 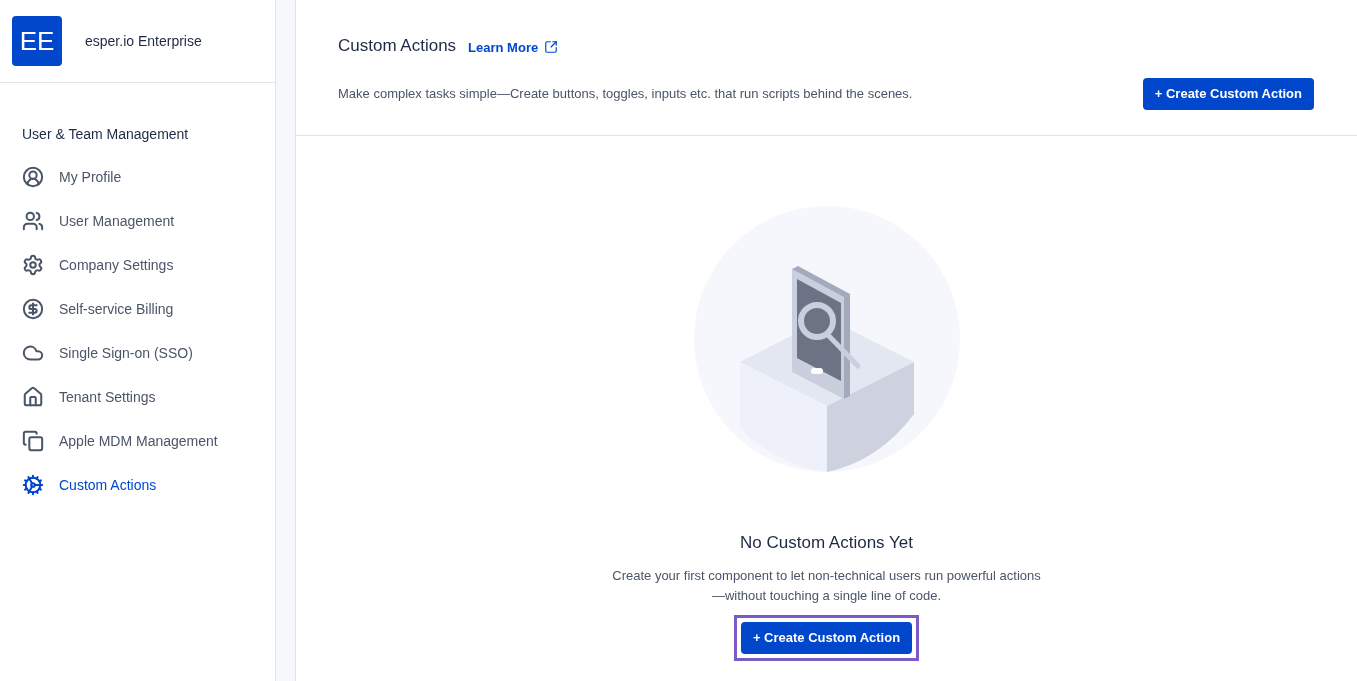 What do you see at coordinates (33, 397) in the screenshot?
I see `house-icon` at bounding box center [33, 397].